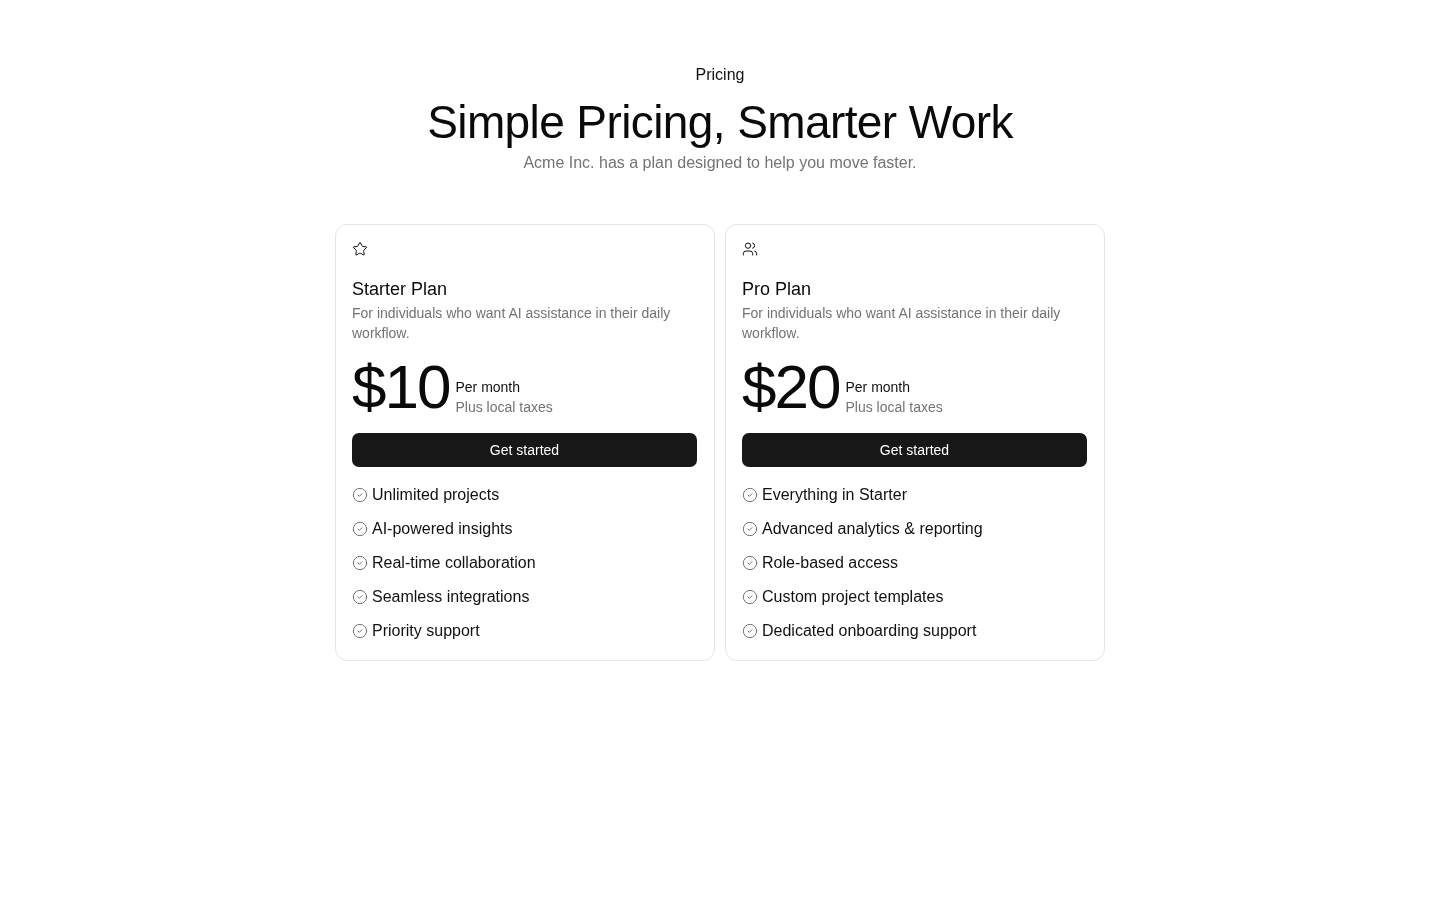 Image resolution: width=1440 pixels, height=900 pixels. Describe the element at coordinates (720, 75) in the screenshot. I see `section-label: Pricing` at that location.